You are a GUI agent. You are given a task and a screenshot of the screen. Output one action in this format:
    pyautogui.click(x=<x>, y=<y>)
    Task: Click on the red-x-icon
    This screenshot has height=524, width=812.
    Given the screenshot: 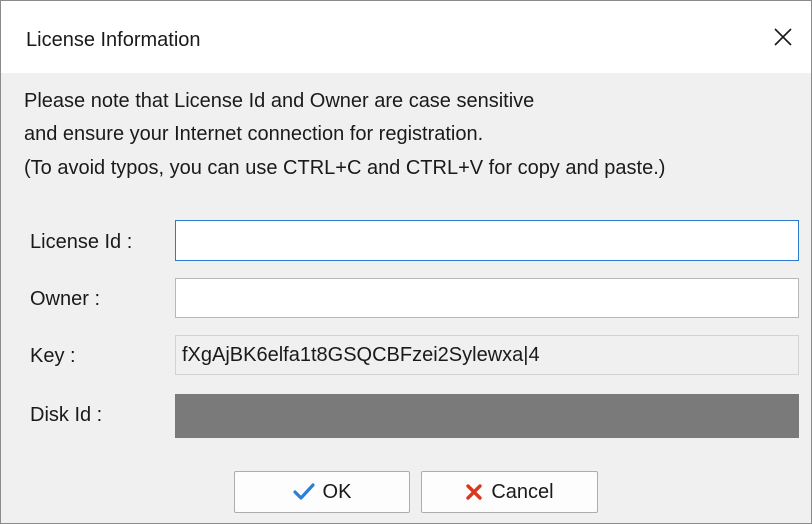 What is the action you would take?
    pyautogui.click(x=474, y=492)
    